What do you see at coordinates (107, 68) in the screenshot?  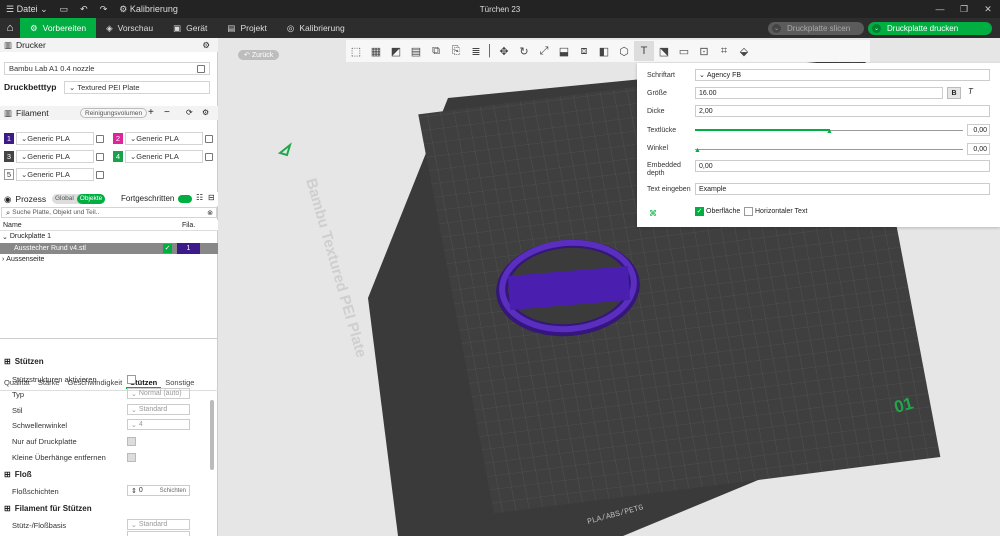 I see `printer-select: Bambu Lab A1 0.4 nozzle` at bounding box center [107, 68].